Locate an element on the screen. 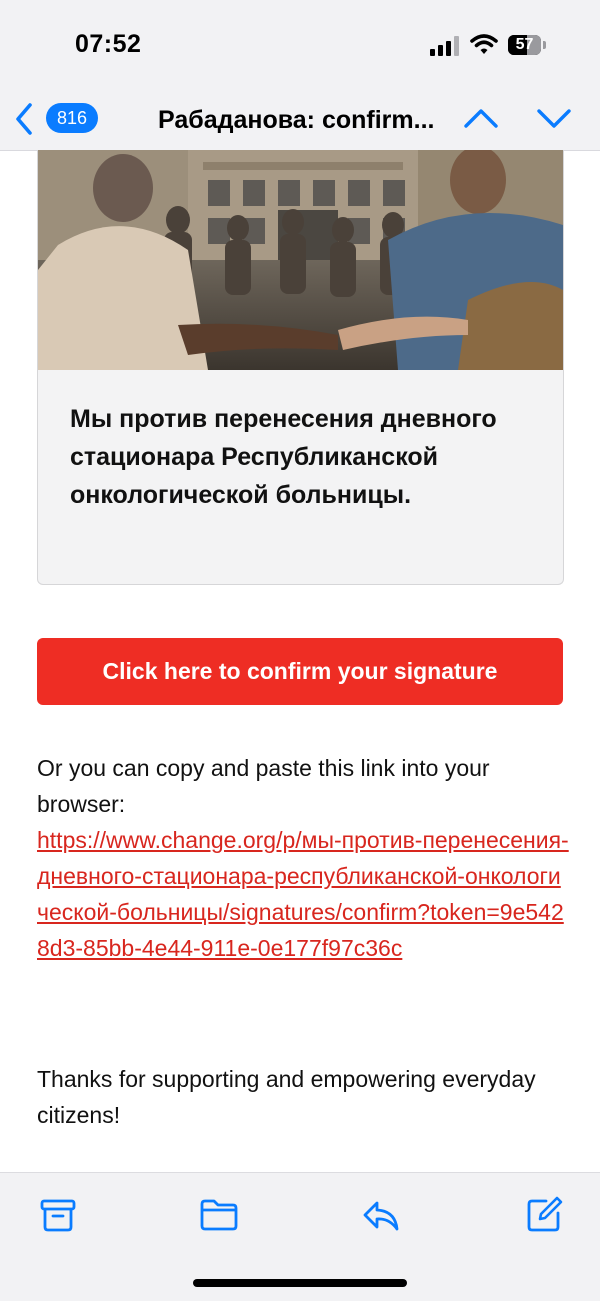 Image resolution: width=600 pixels, height=1301 pixels. status-bar: 07:52 57 is located at coordinates (300, 46).